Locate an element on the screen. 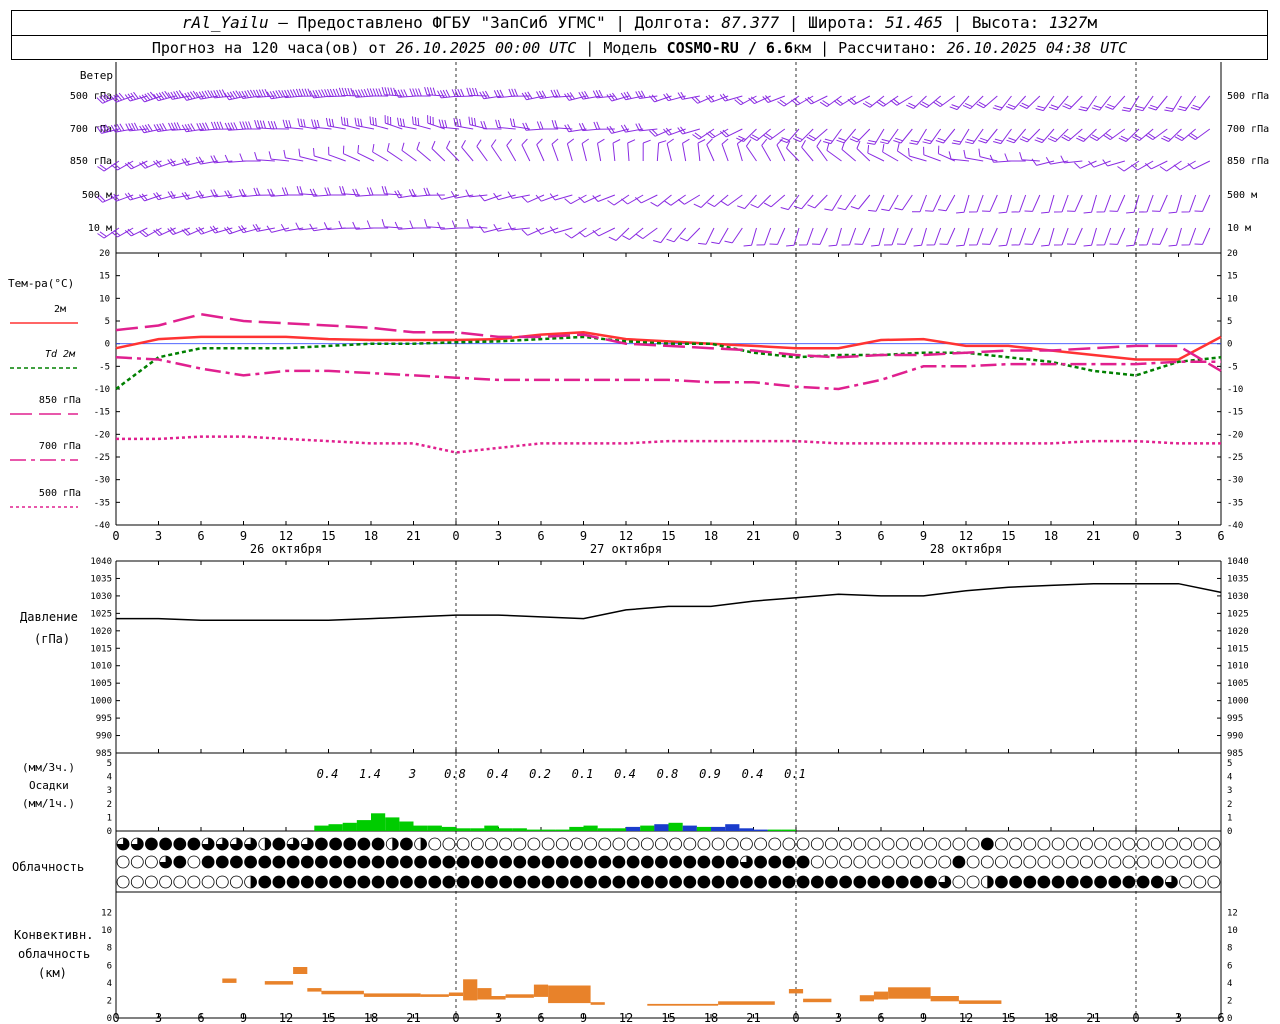  temp-ytick-left: -35 is located at coordinates (102, 503).